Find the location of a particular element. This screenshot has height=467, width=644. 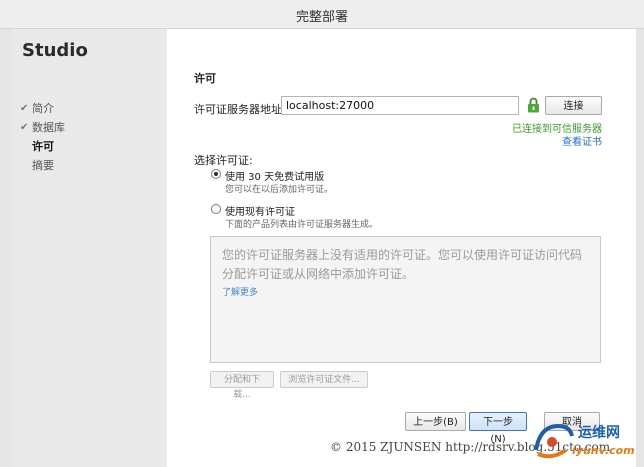

step-label: 摘要 is located at coordinates (43, 165).